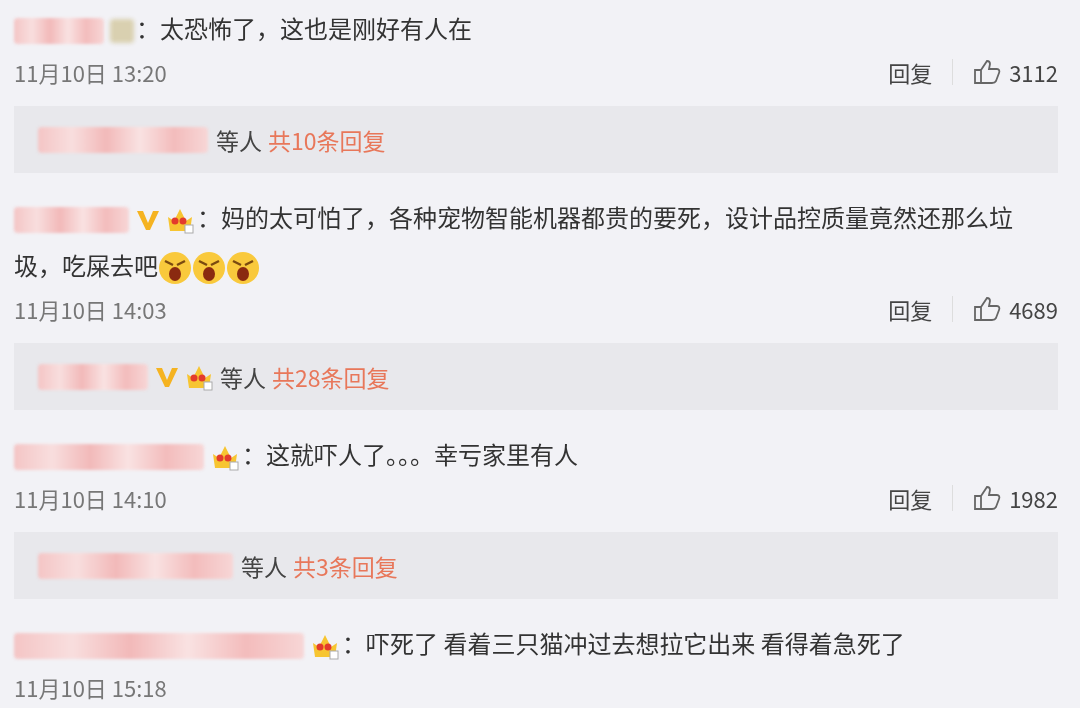 The image size is (1080, 708). What do you see at coordinates (86, 264) in the screenshot?
I see `comment-text: 圾，吃屎去吧` at bounding box center [86, 264].